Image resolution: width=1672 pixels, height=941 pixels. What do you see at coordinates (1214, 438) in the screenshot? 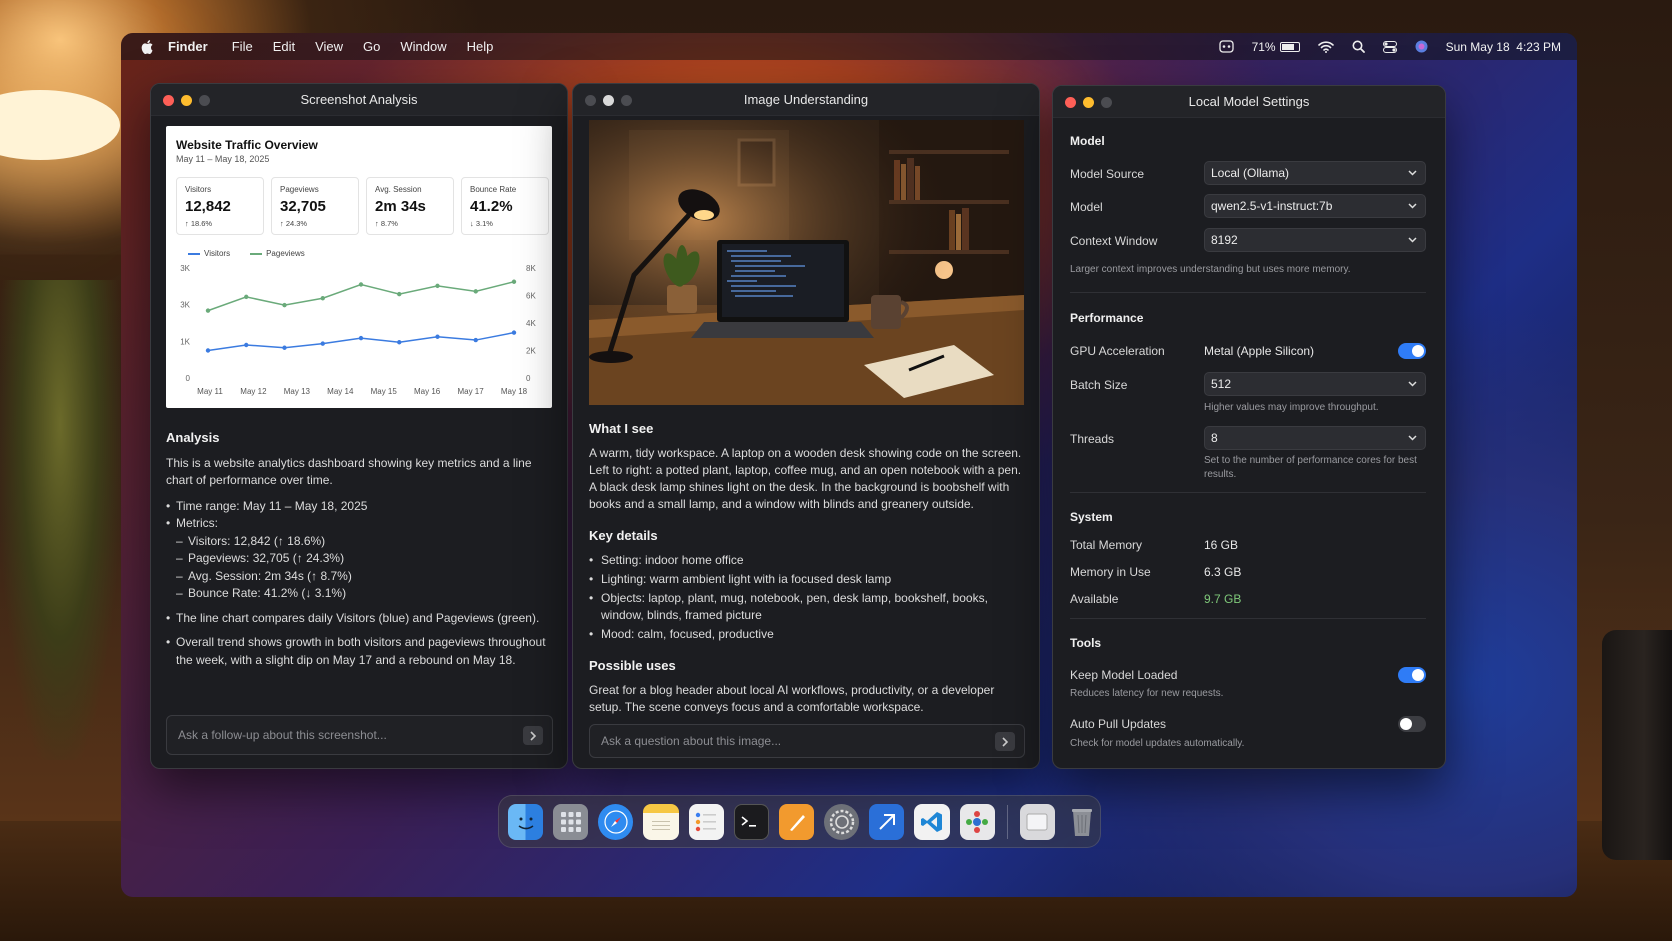
I see `threads-value: 8` at bounding box center [1214, 438].